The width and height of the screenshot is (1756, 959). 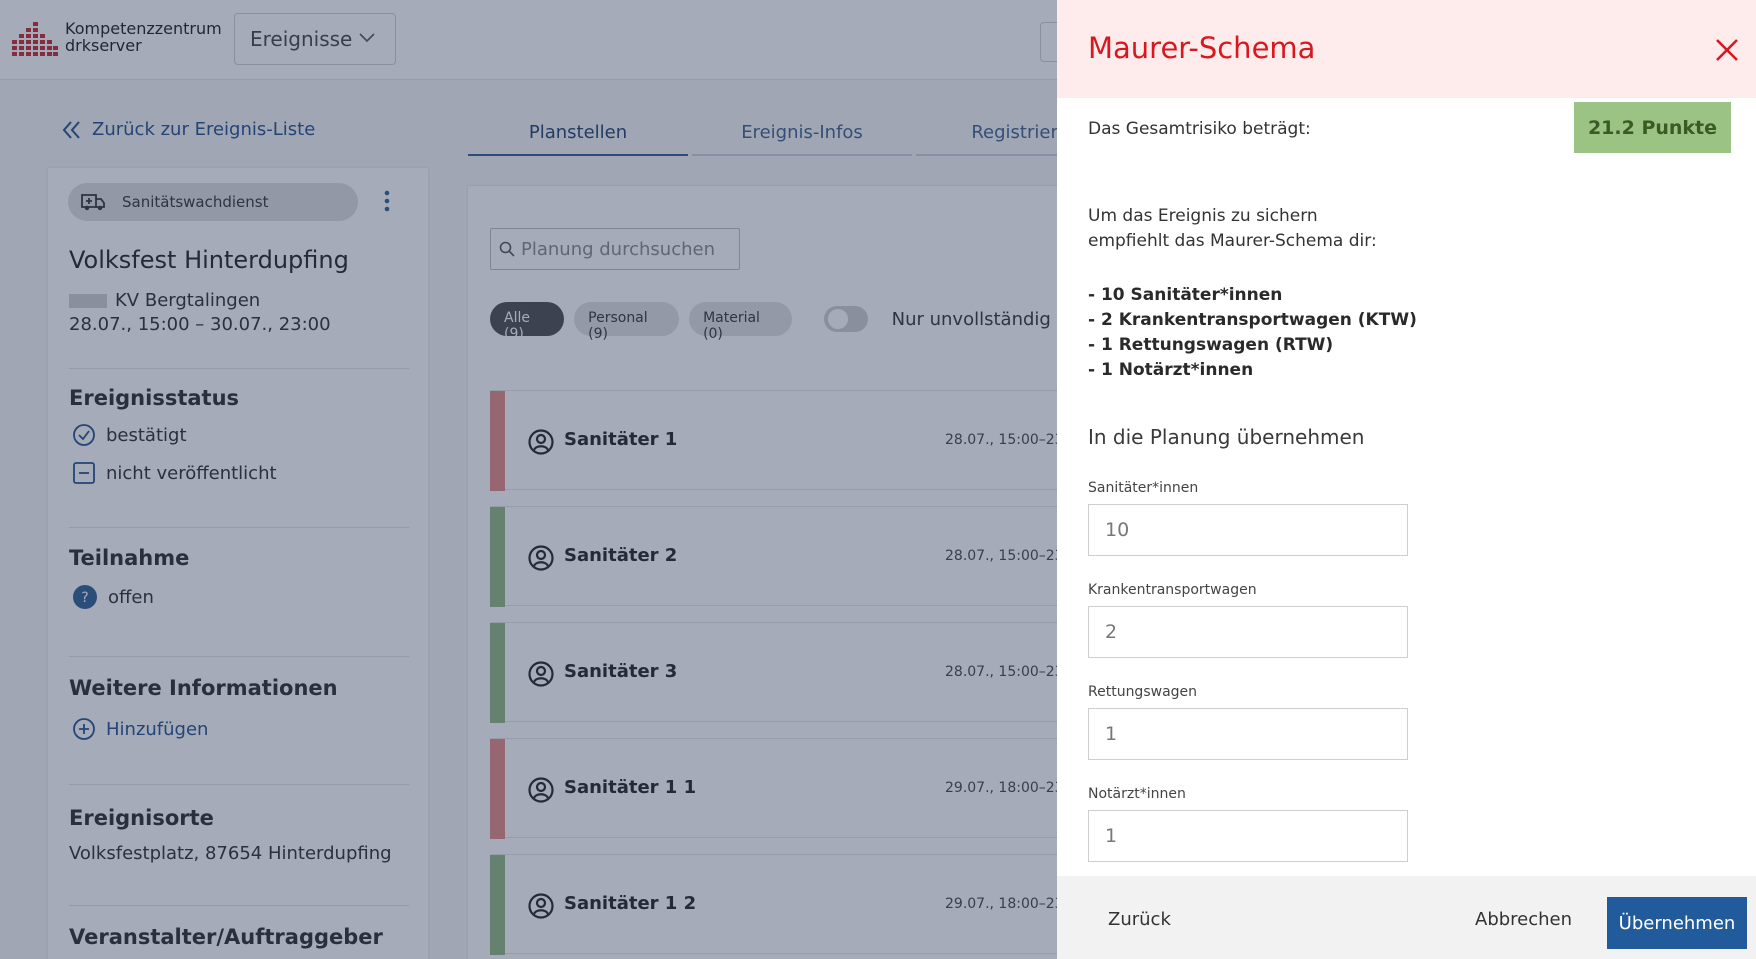 What do you see at coordinates (1523, 919) in the screenshot?
I see `cancel-button: Abbrechen` at bounding box center [1523, 919].